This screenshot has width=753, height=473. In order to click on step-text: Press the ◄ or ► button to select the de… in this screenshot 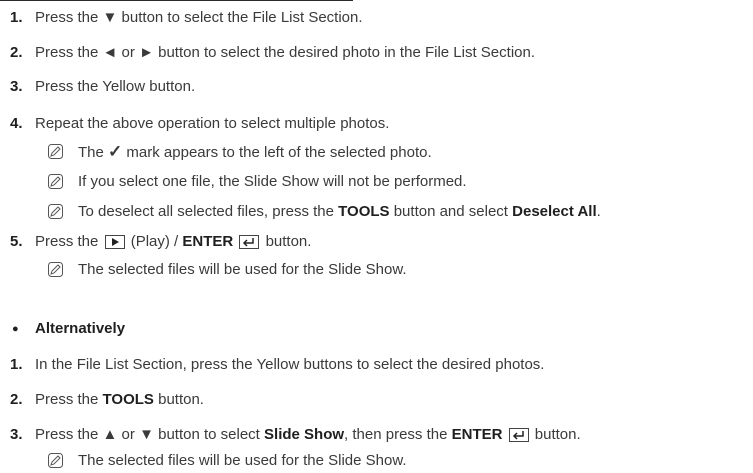, I will do `click(285, 52)`.